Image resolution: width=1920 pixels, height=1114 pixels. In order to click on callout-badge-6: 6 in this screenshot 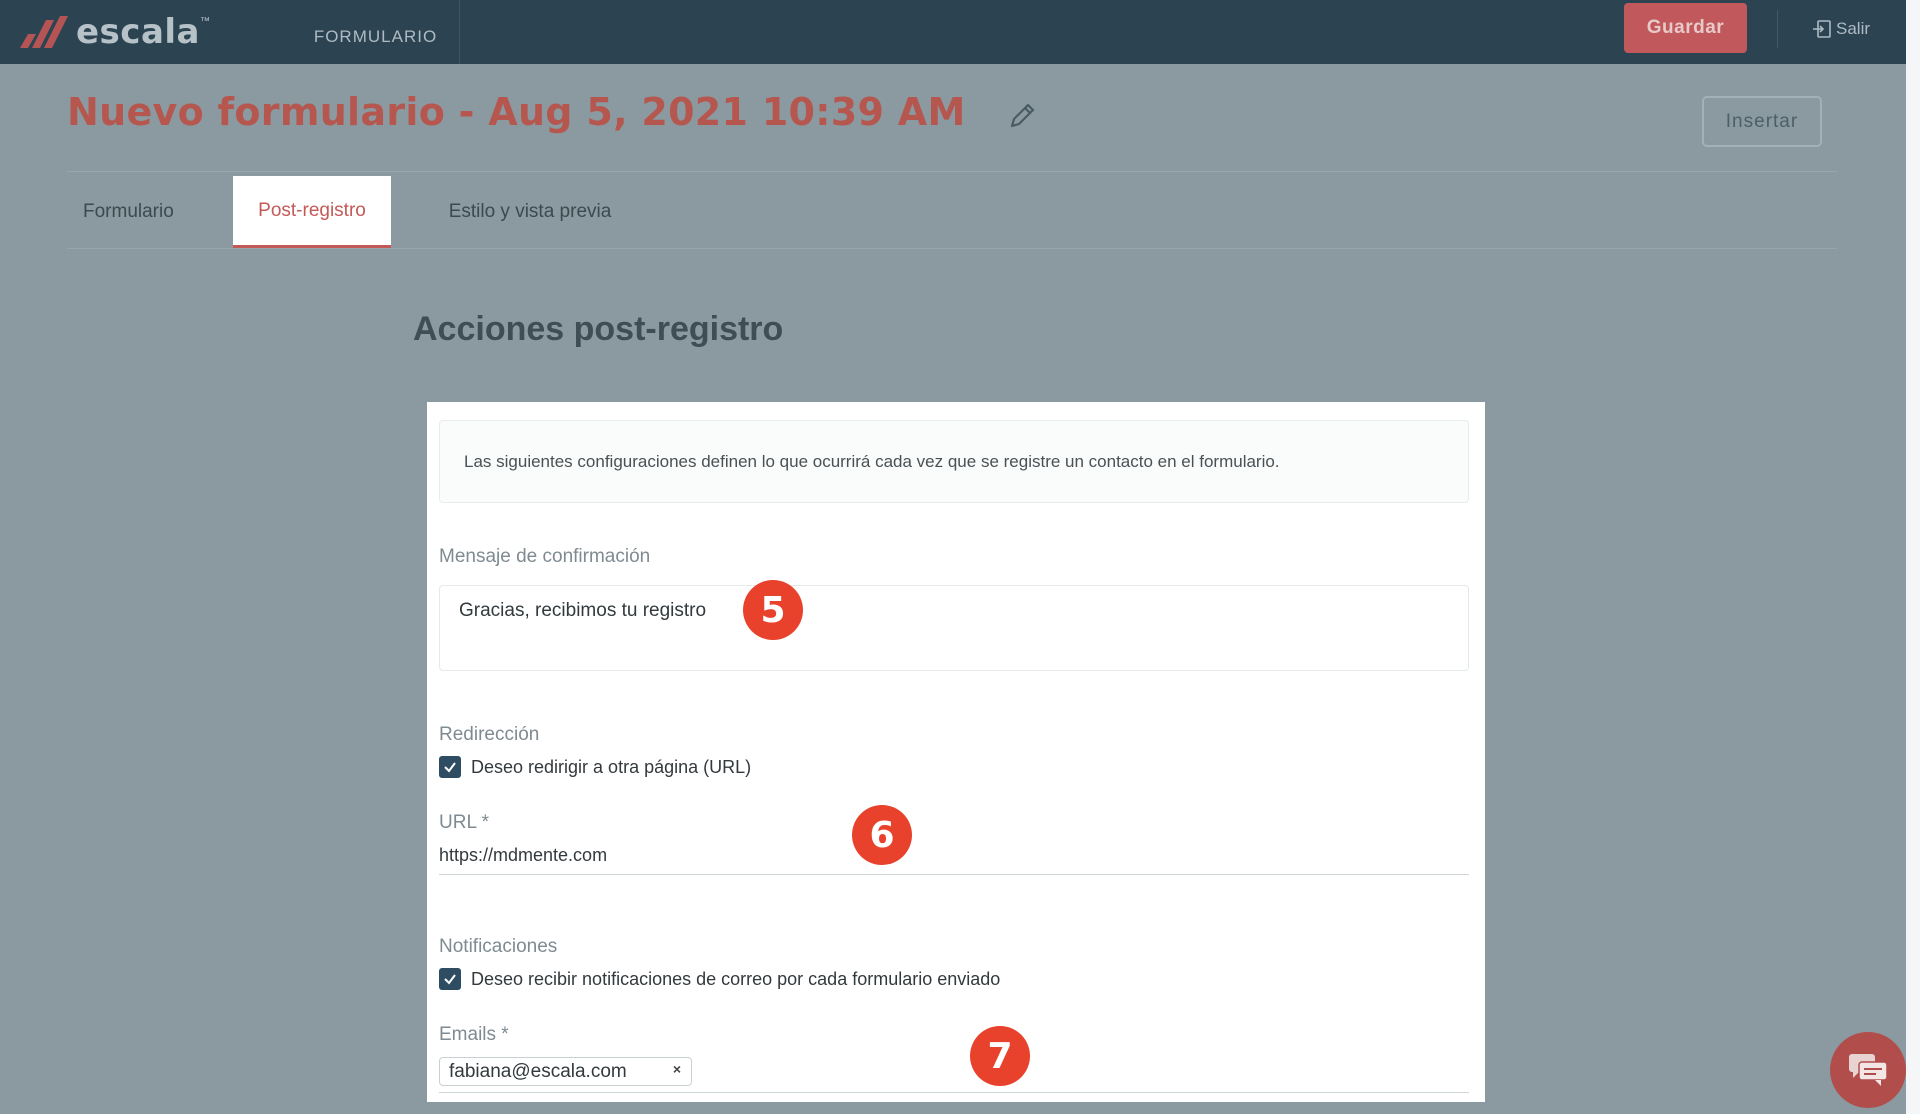, I will do `click(882, 835)`.